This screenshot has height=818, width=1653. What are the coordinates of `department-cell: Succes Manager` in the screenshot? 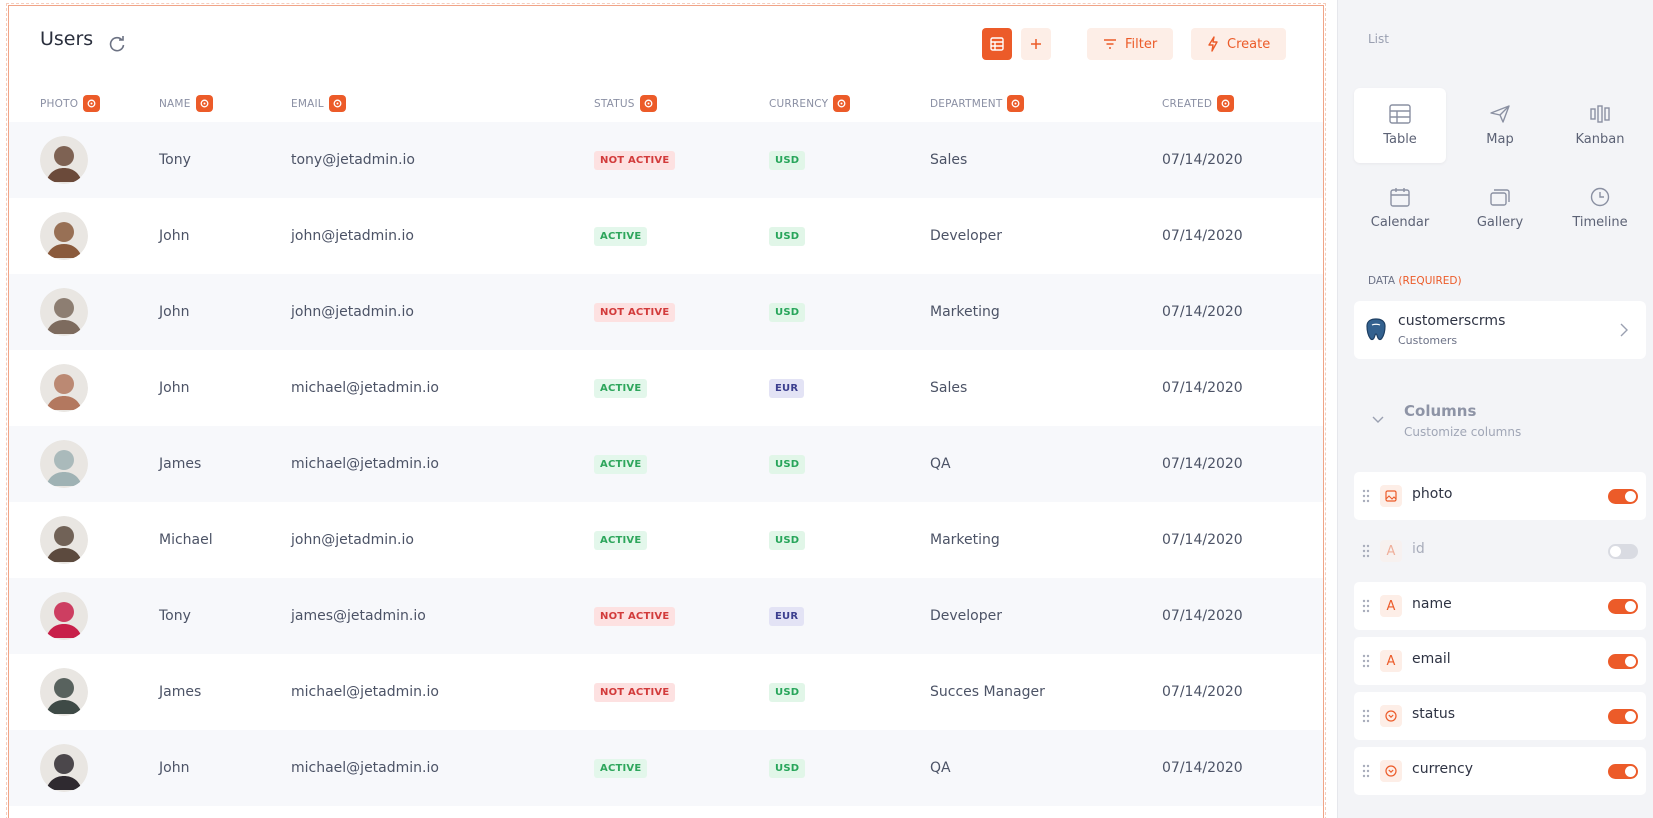 It's located at (987, 692).